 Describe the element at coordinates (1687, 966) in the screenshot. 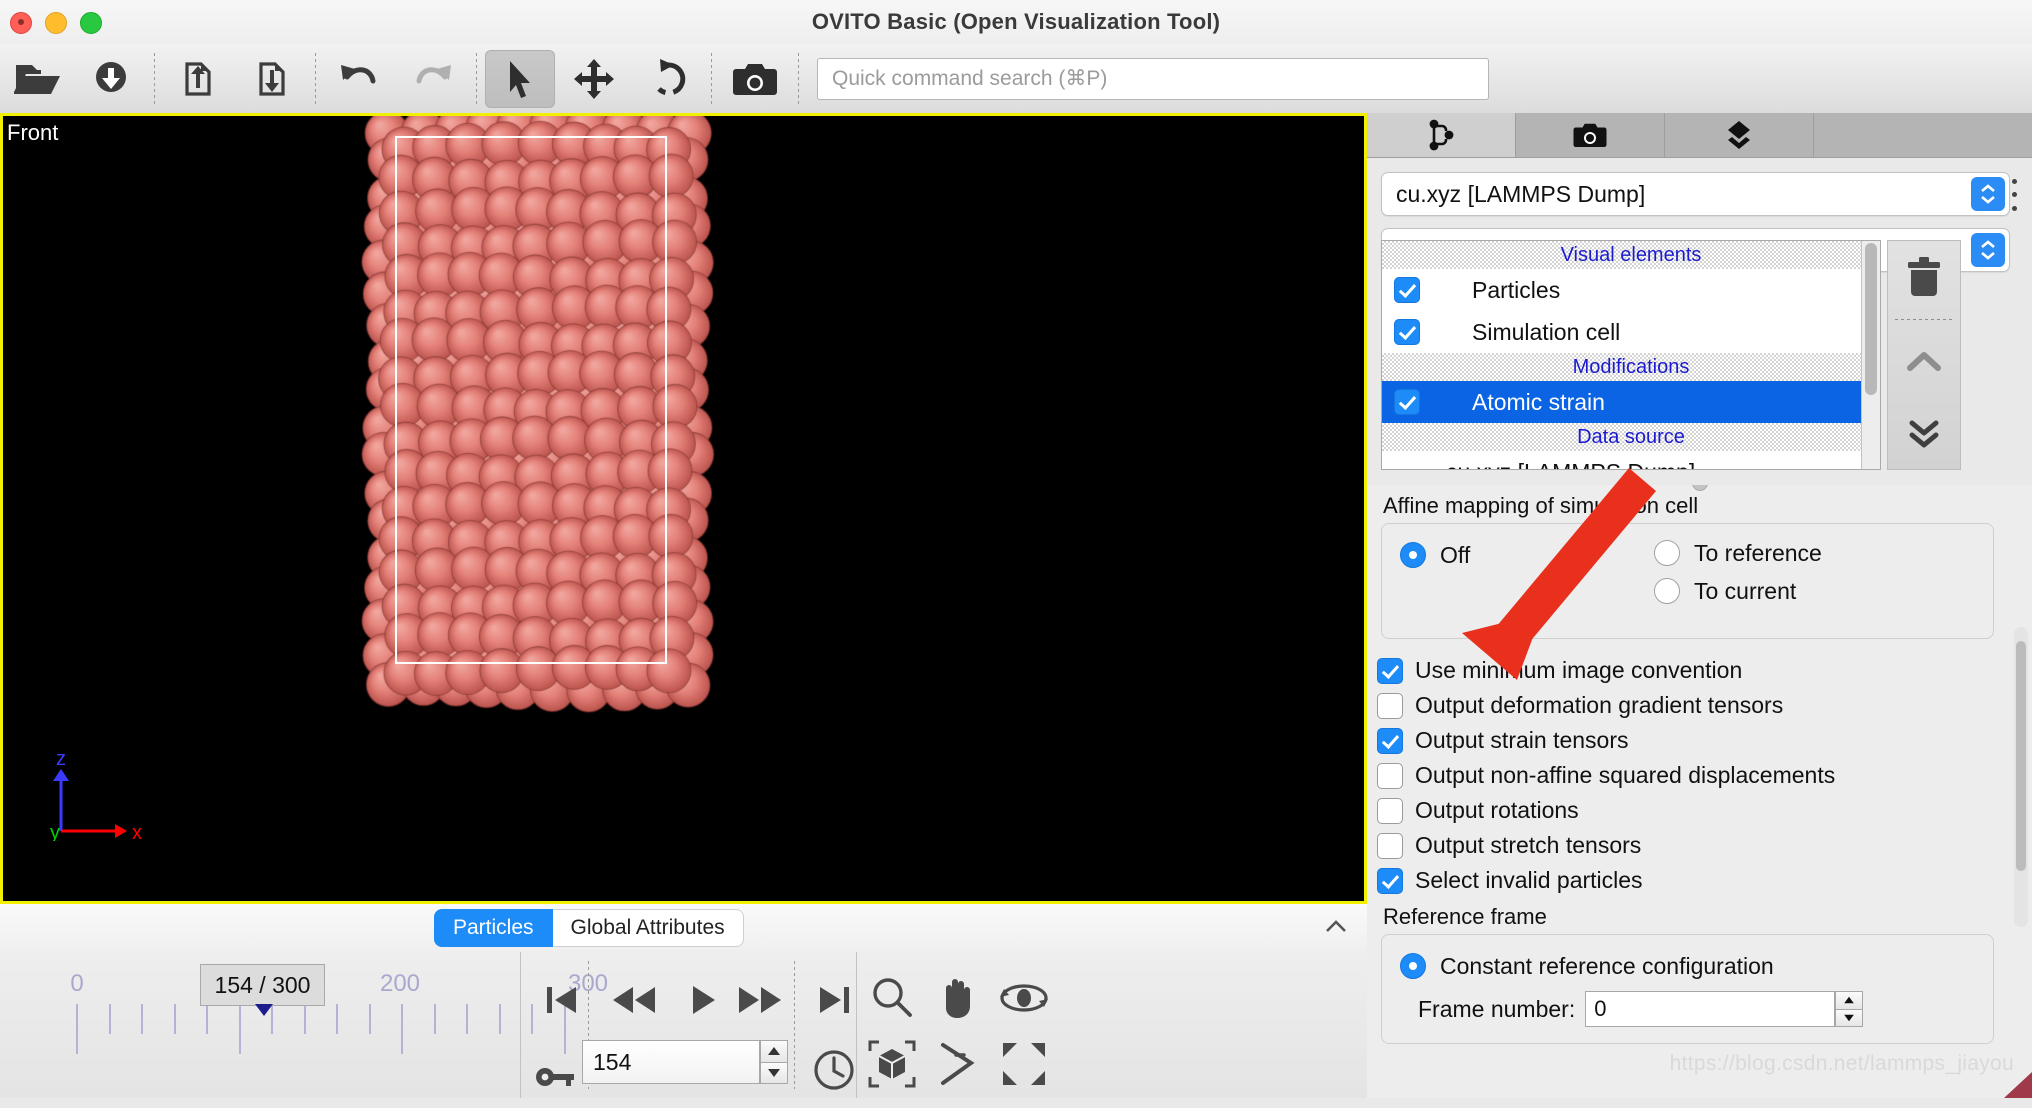

I see `constant-reference-configuration-row: Constant reference configuration` at that location.